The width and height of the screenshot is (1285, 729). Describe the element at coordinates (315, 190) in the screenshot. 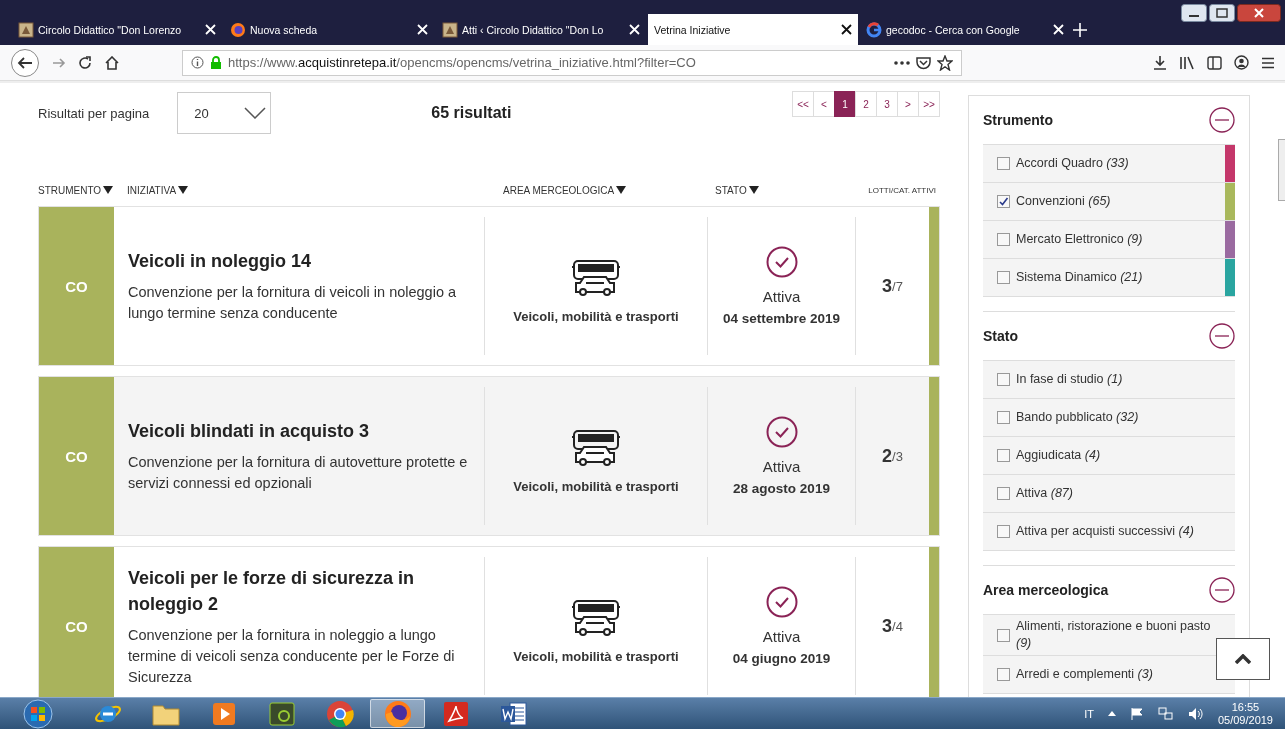

I see `sort-header: INIZIATIVA` at that location.